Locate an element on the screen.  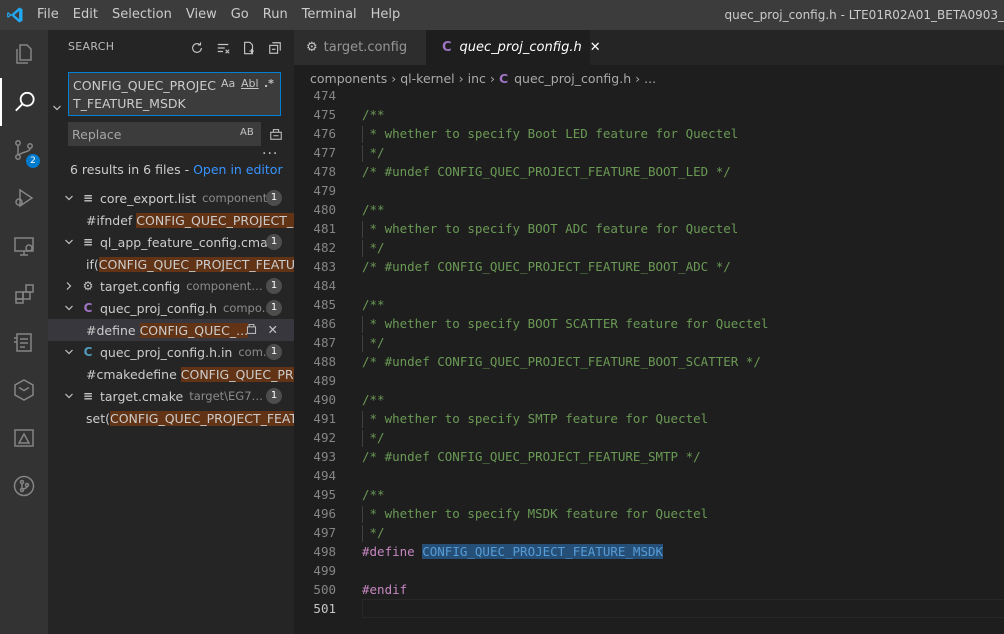
result-file-row: Cquec_proj_config.h compo... 1 is located at coordinates (171, 308).